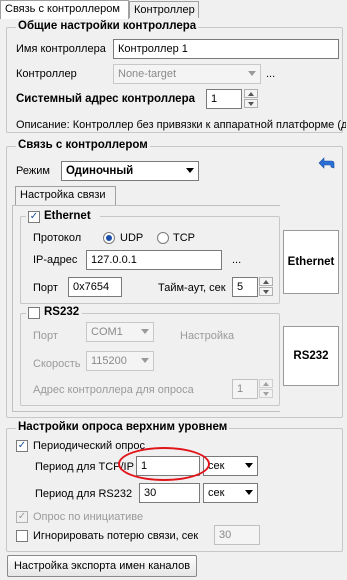 This screenshot has width=347, height=580. What do you see at coordinates (230, 466) in the screenshot?
I see `tcpip-unit-select: сек` at bounding box center [230, 466].